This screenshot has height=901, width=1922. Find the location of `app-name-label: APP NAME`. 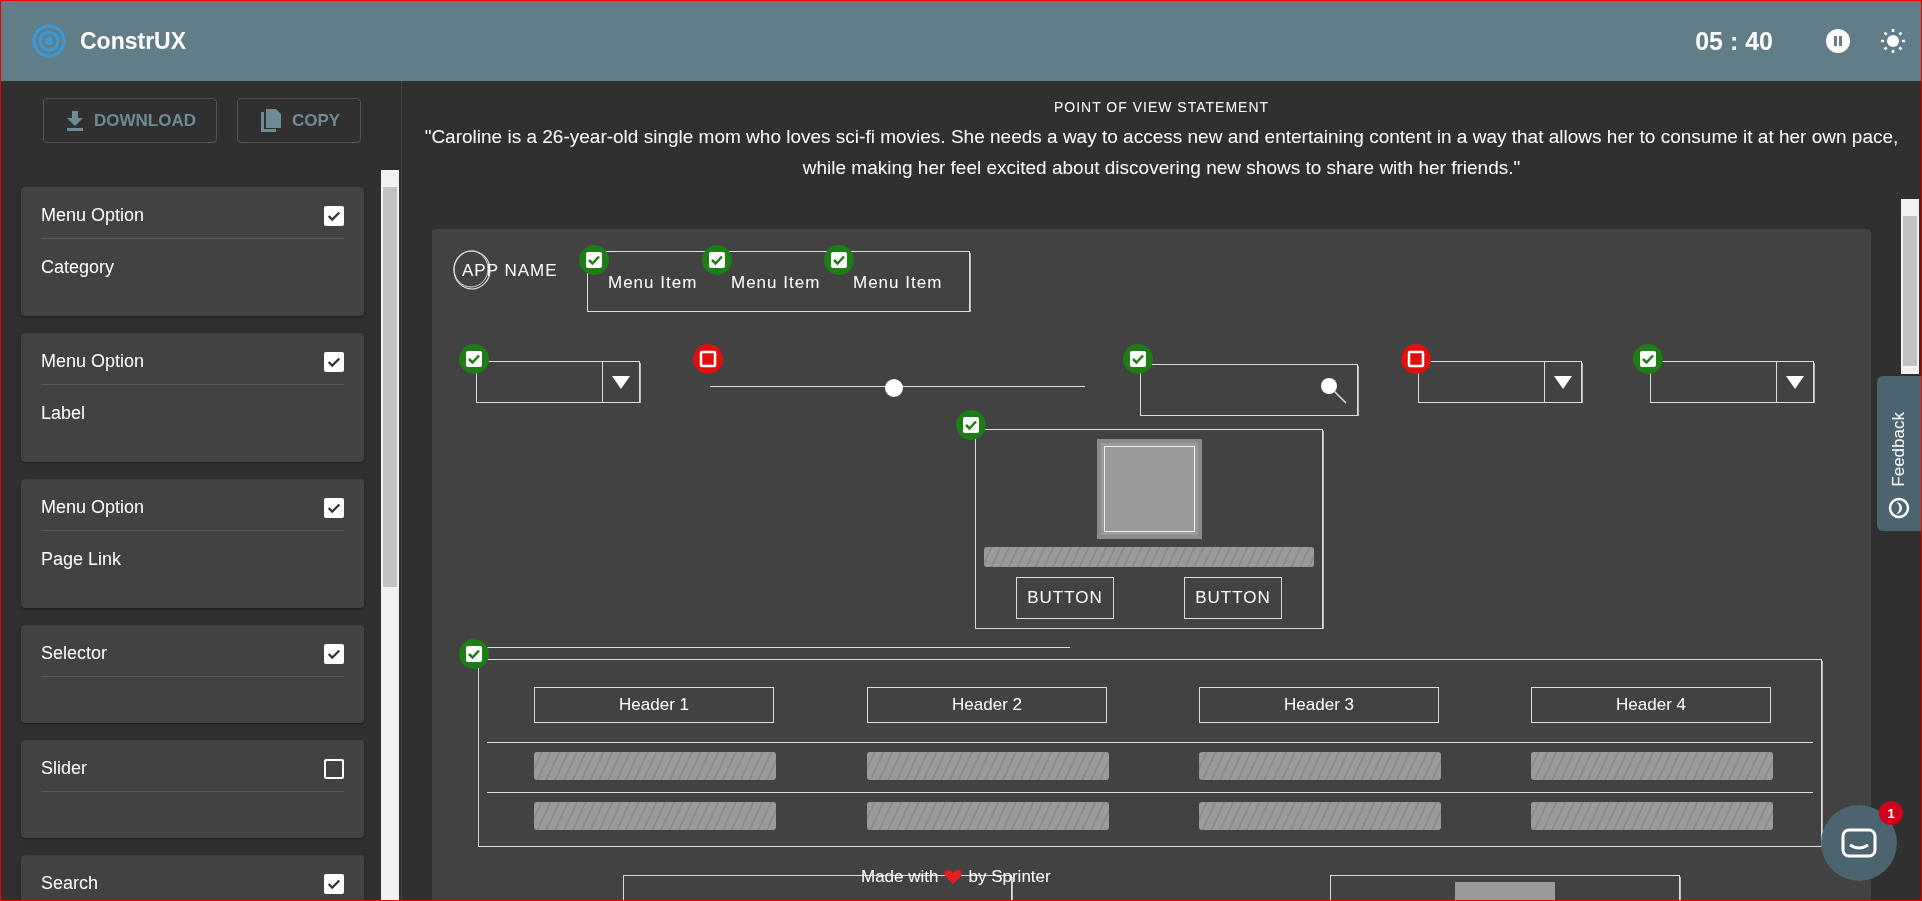

app-name-label: APP NAME is located at coordinates (510, 271).